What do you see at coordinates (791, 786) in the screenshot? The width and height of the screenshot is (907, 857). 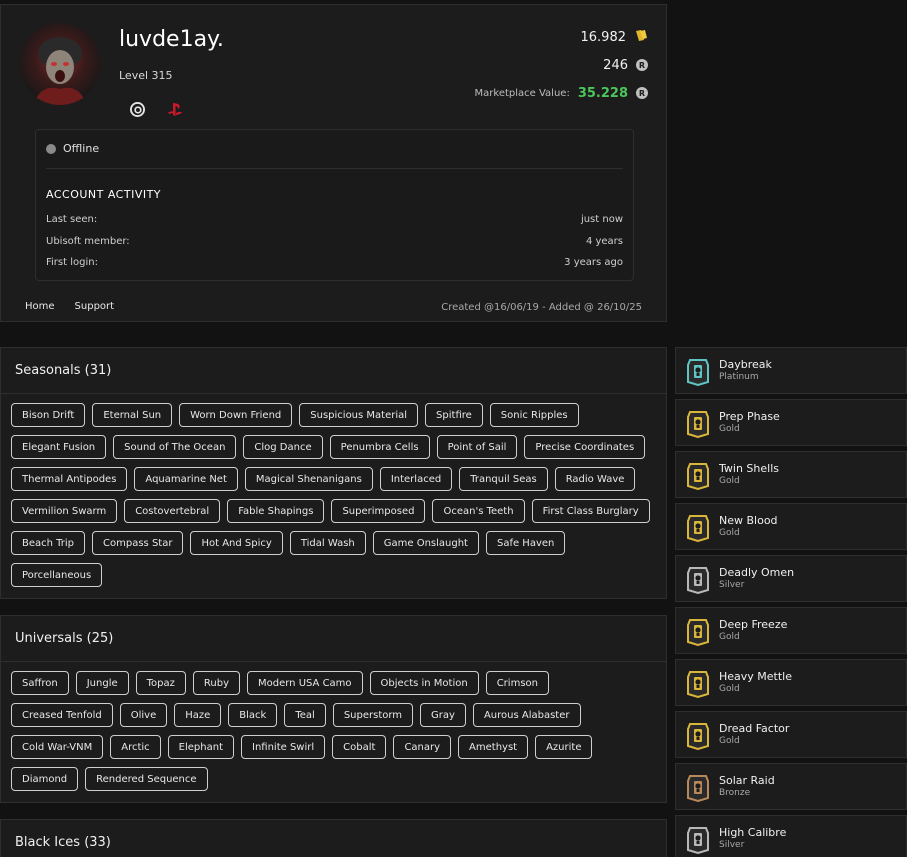 I see `rank-card: Solar Raid Bronze` at bounding box center [791, 786].